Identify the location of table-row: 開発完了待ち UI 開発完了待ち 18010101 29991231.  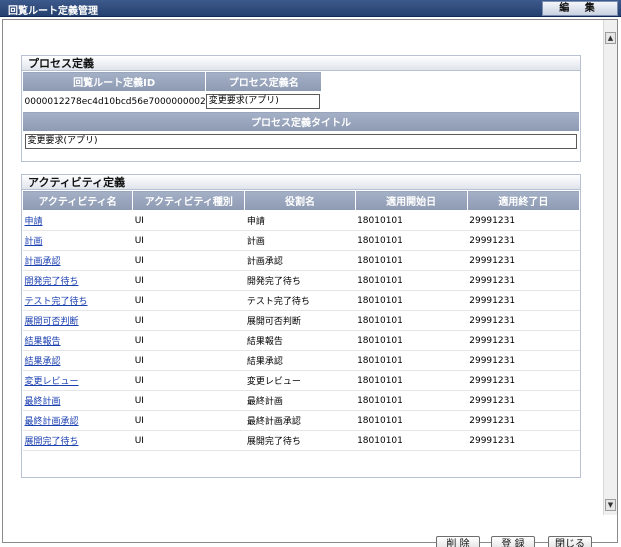
(301, 280).